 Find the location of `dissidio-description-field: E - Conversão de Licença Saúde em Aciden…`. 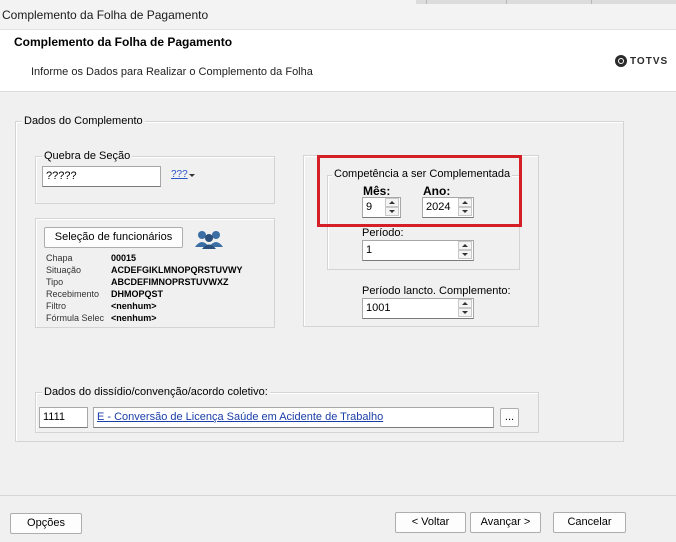

dissidio-description-field: E - Conversão de Licença Saúde em Aciden… is located at coordinates (293, 417).